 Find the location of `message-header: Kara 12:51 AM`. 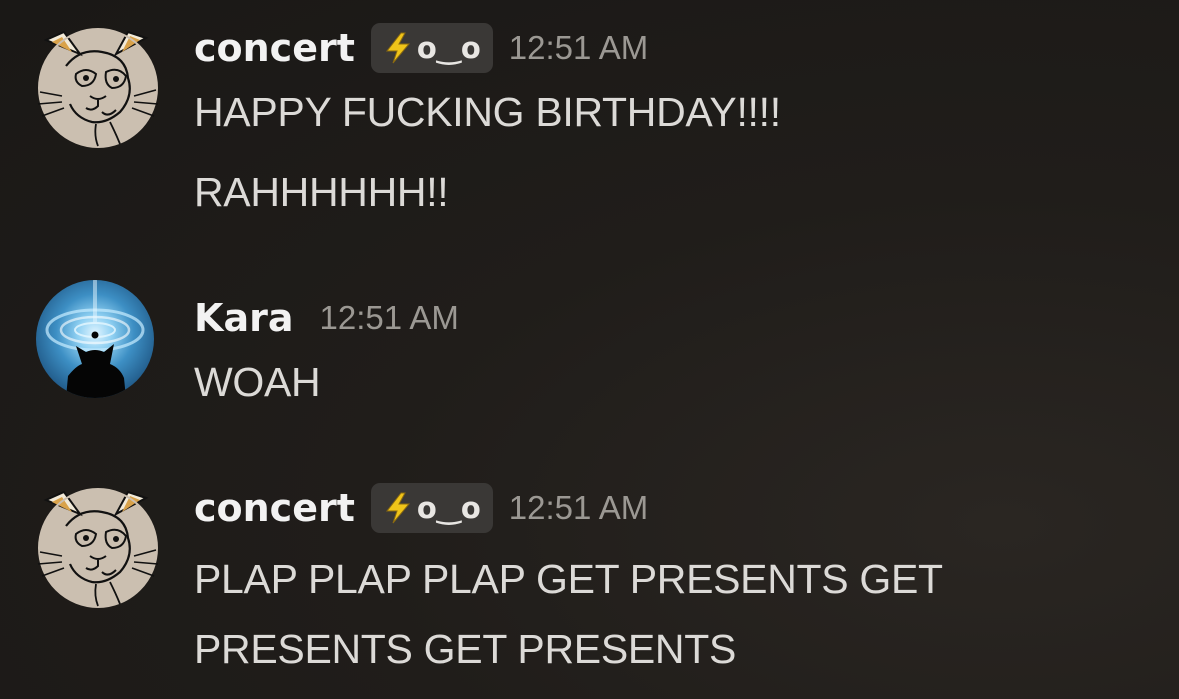

message-header: Kara 12:51 AM is located at coordinates (676, 318).